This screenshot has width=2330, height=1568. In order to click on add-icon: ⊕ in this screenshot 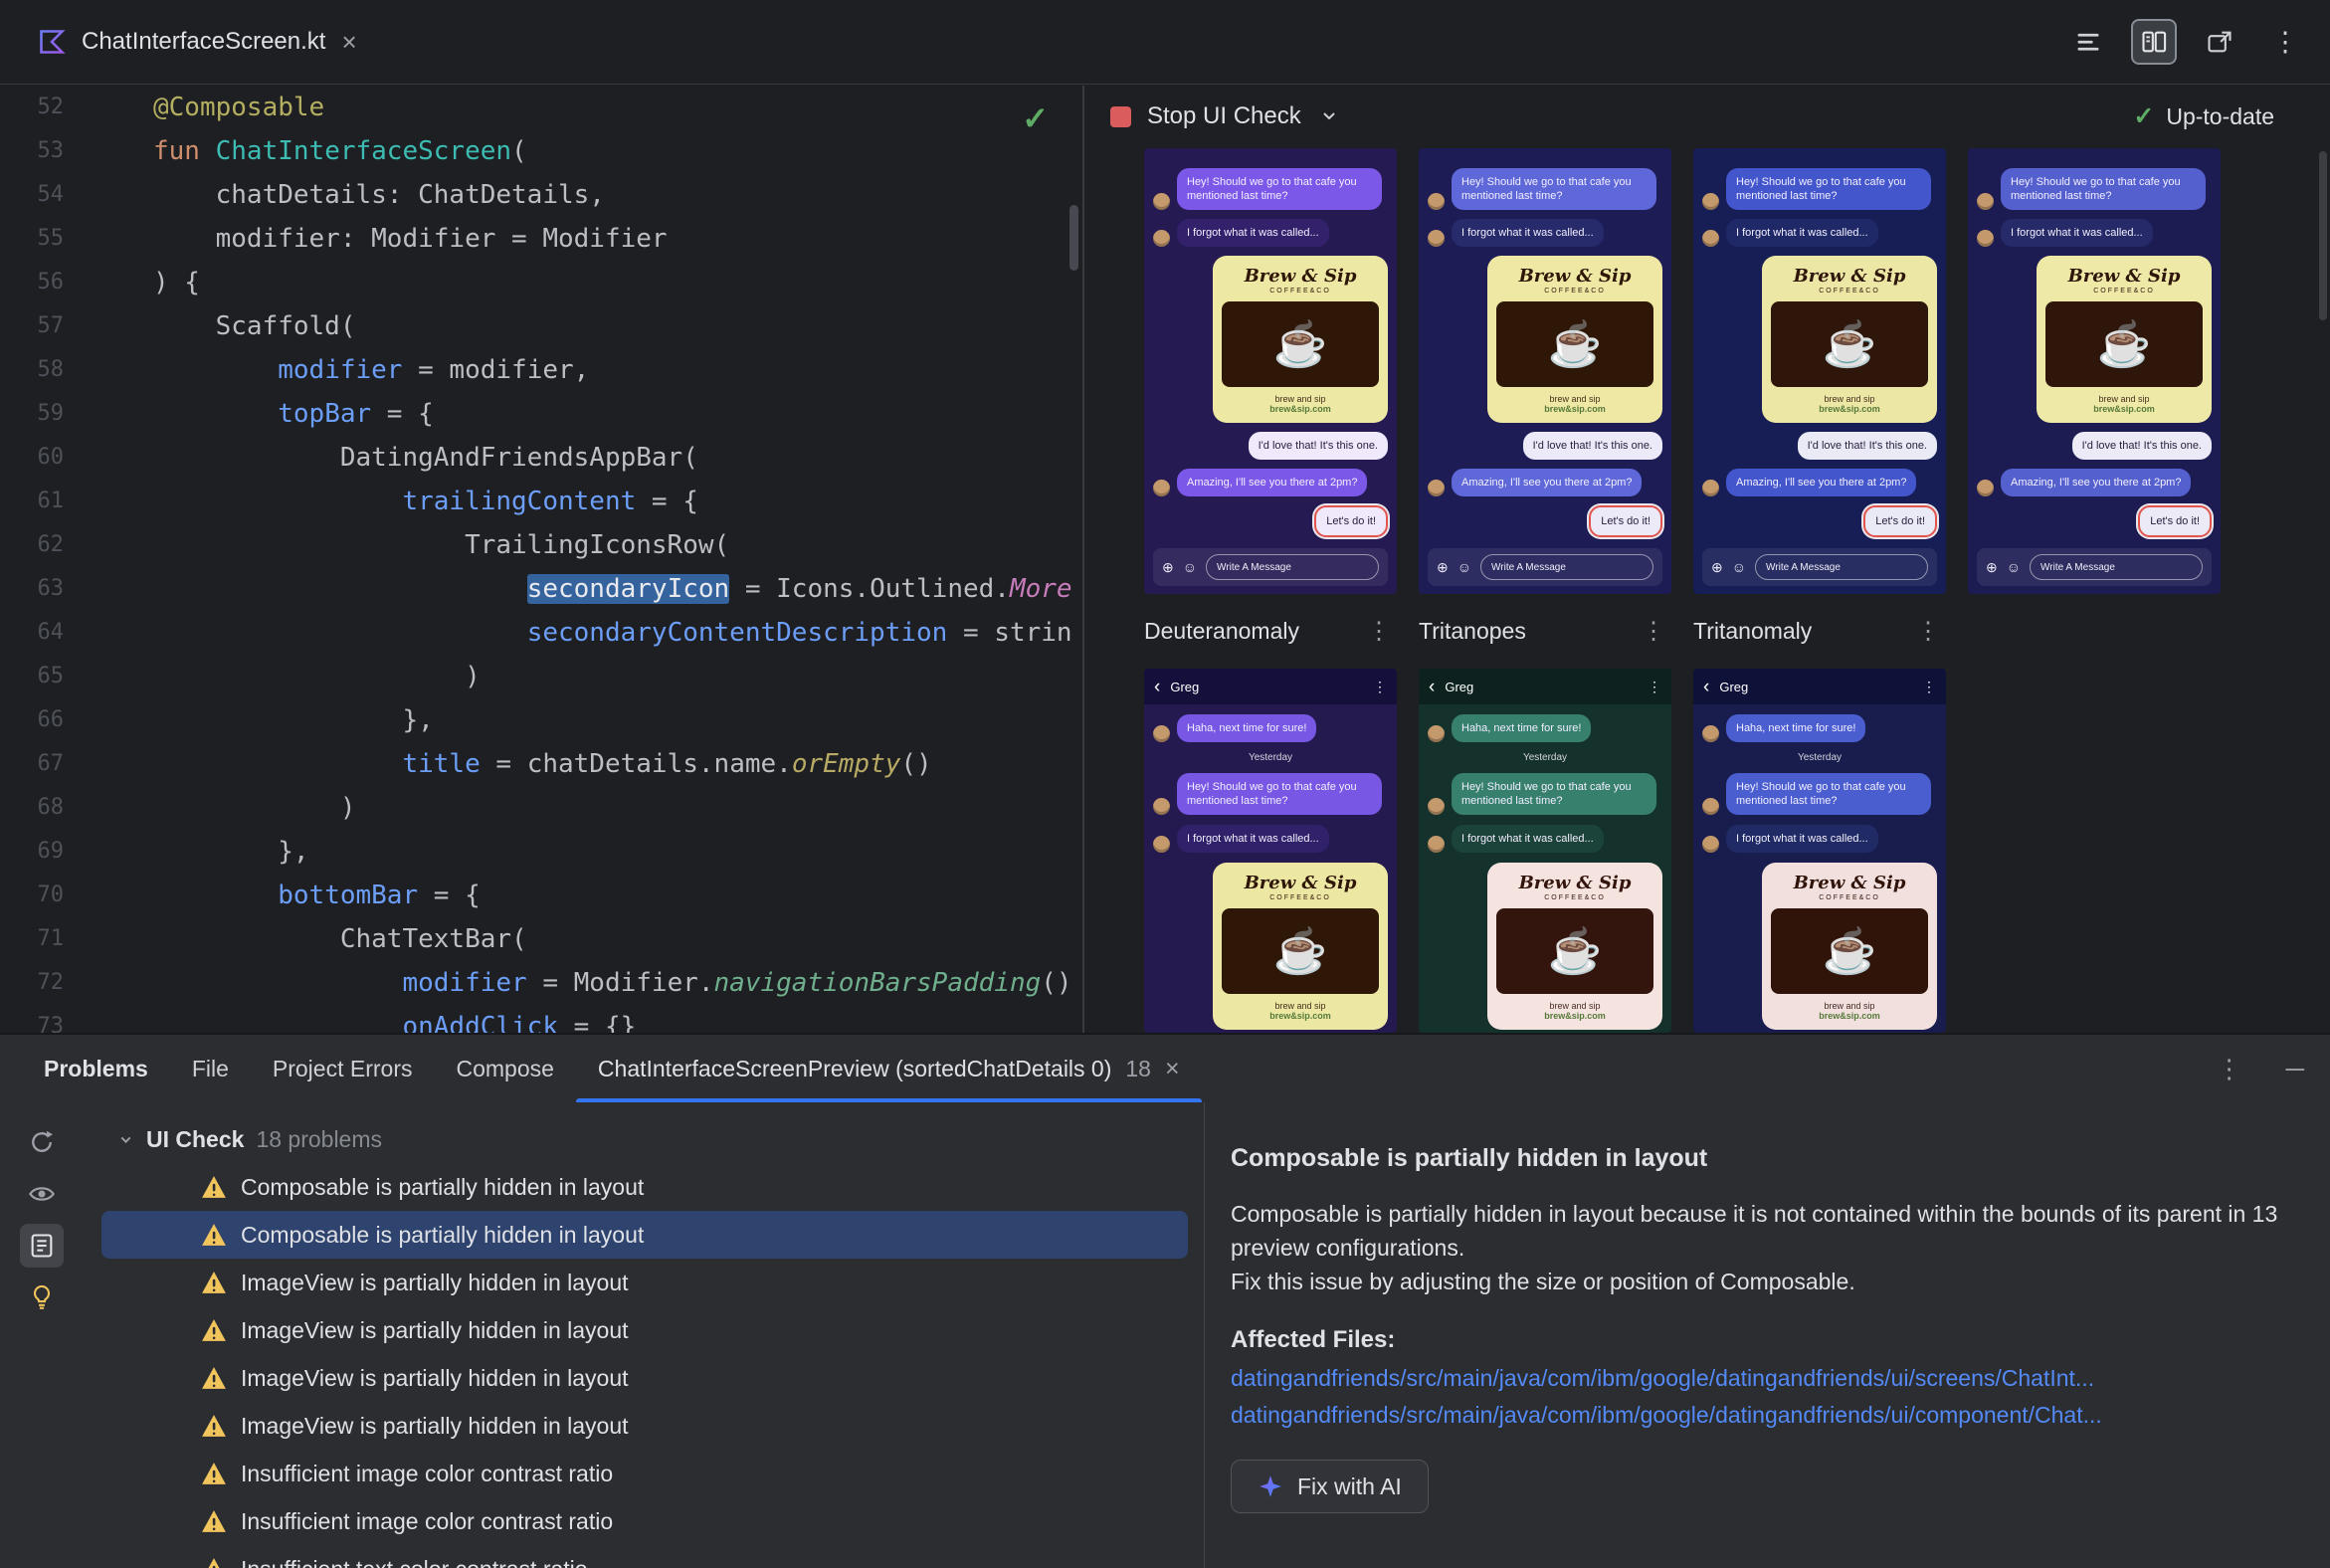, I will do `click(1168, 567)`.